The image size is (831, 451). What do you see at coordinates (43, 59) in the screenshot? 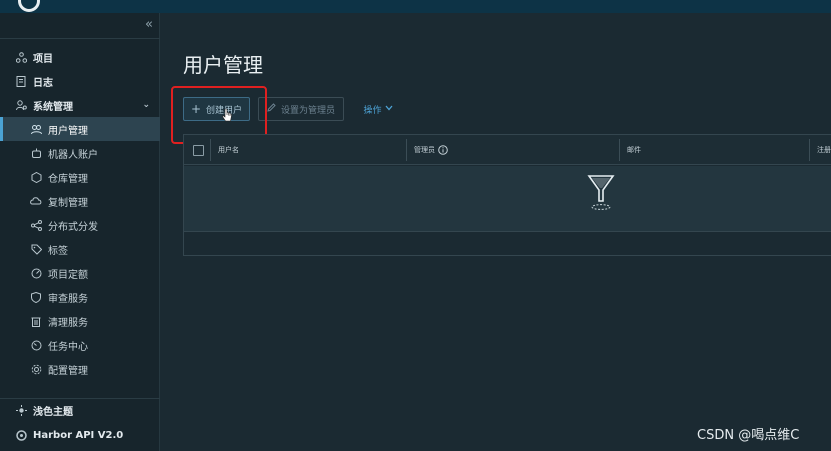
I see `sidebar-item-label: 项目` at bounding box center [43, 59].